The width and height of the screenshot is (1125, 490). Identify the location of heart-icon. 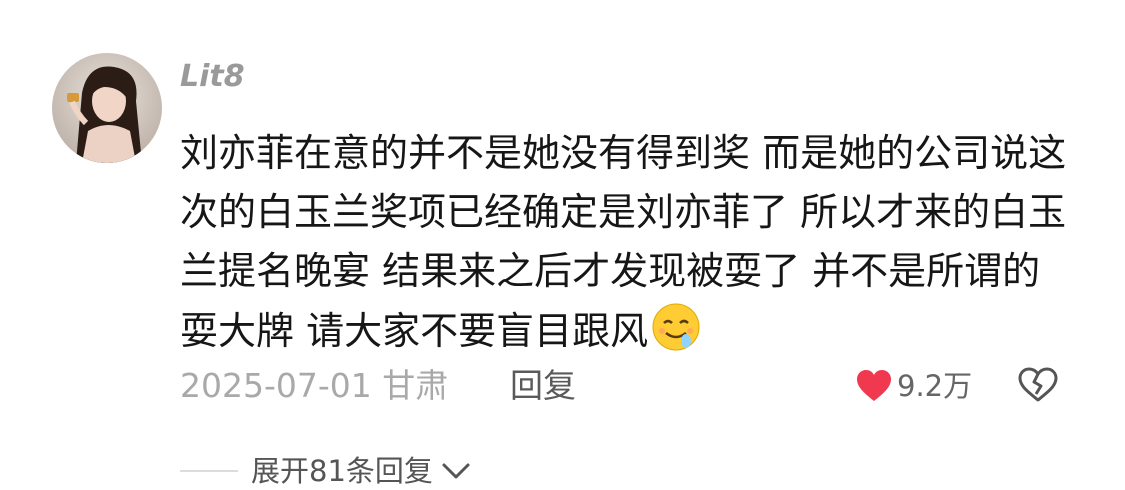
(874, 385).